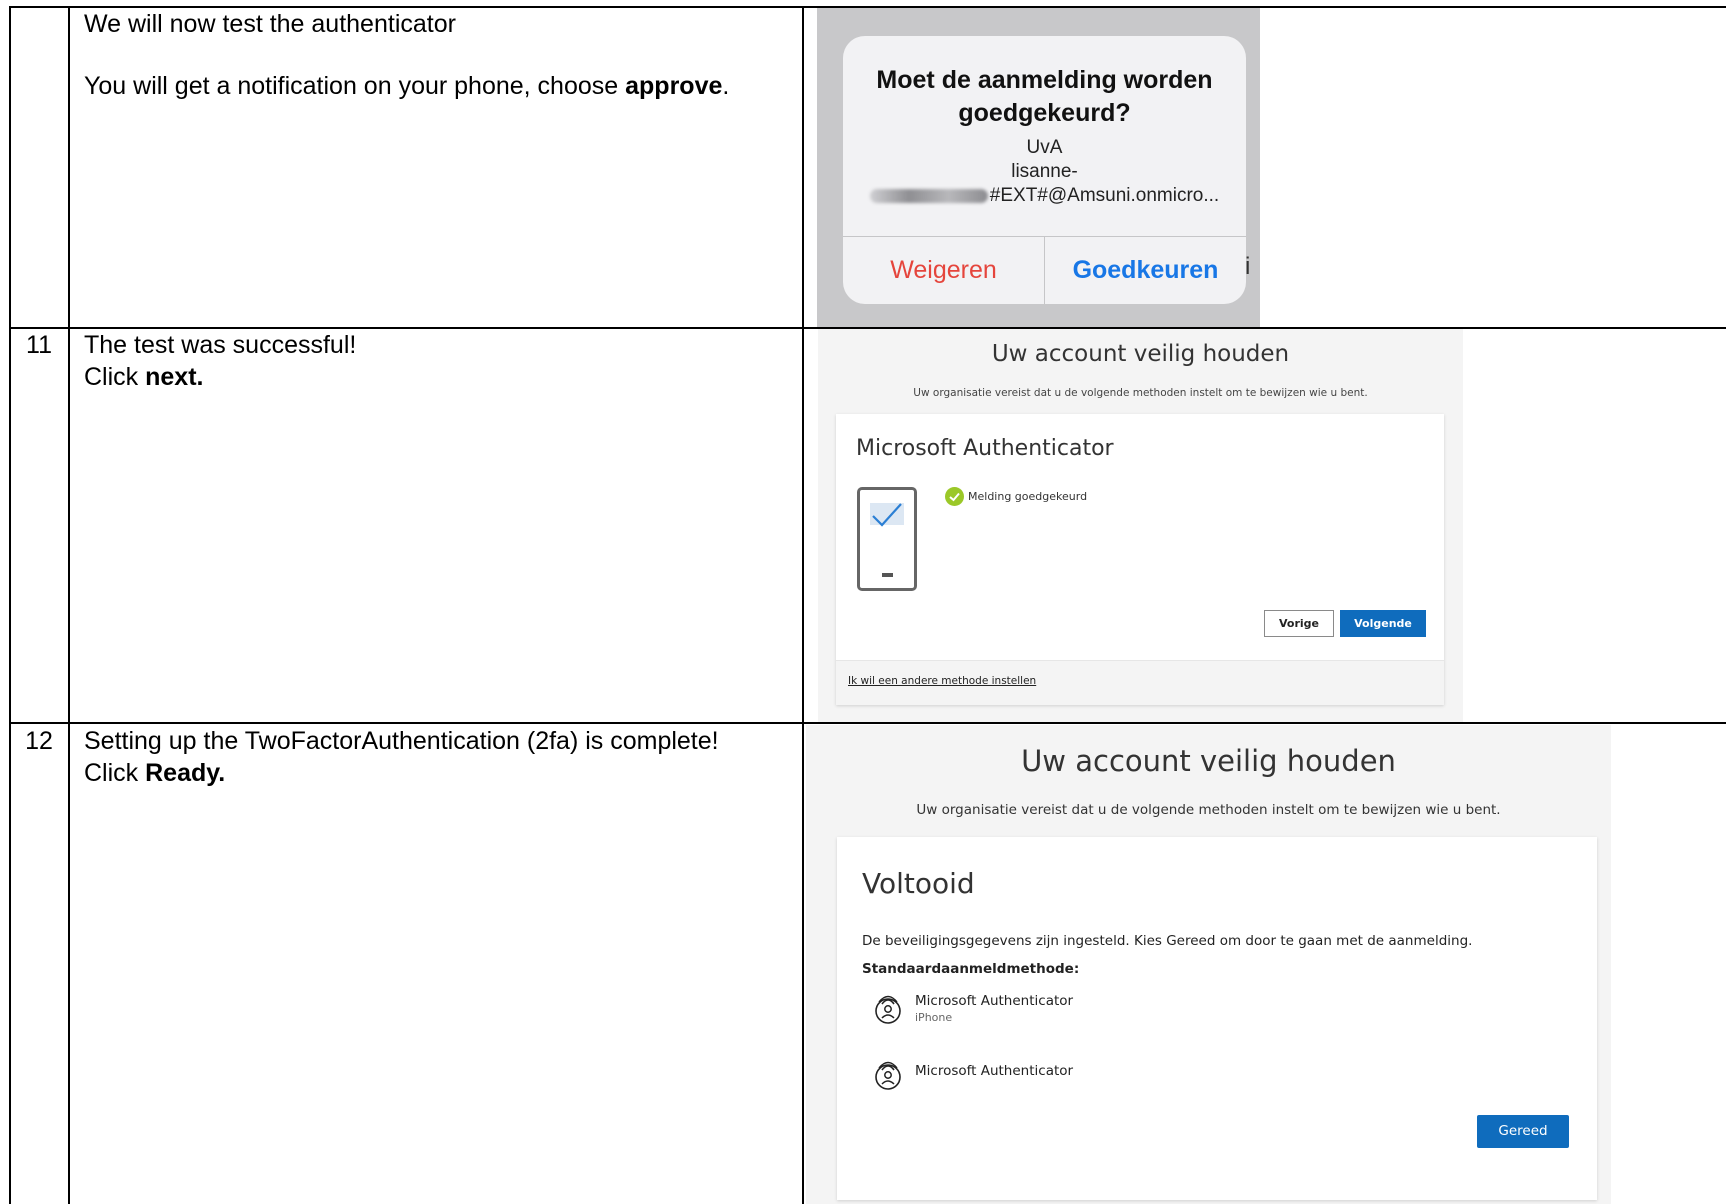 The image size is (1726, 1204). I want to click on redacted-blur, so click(928, 195).